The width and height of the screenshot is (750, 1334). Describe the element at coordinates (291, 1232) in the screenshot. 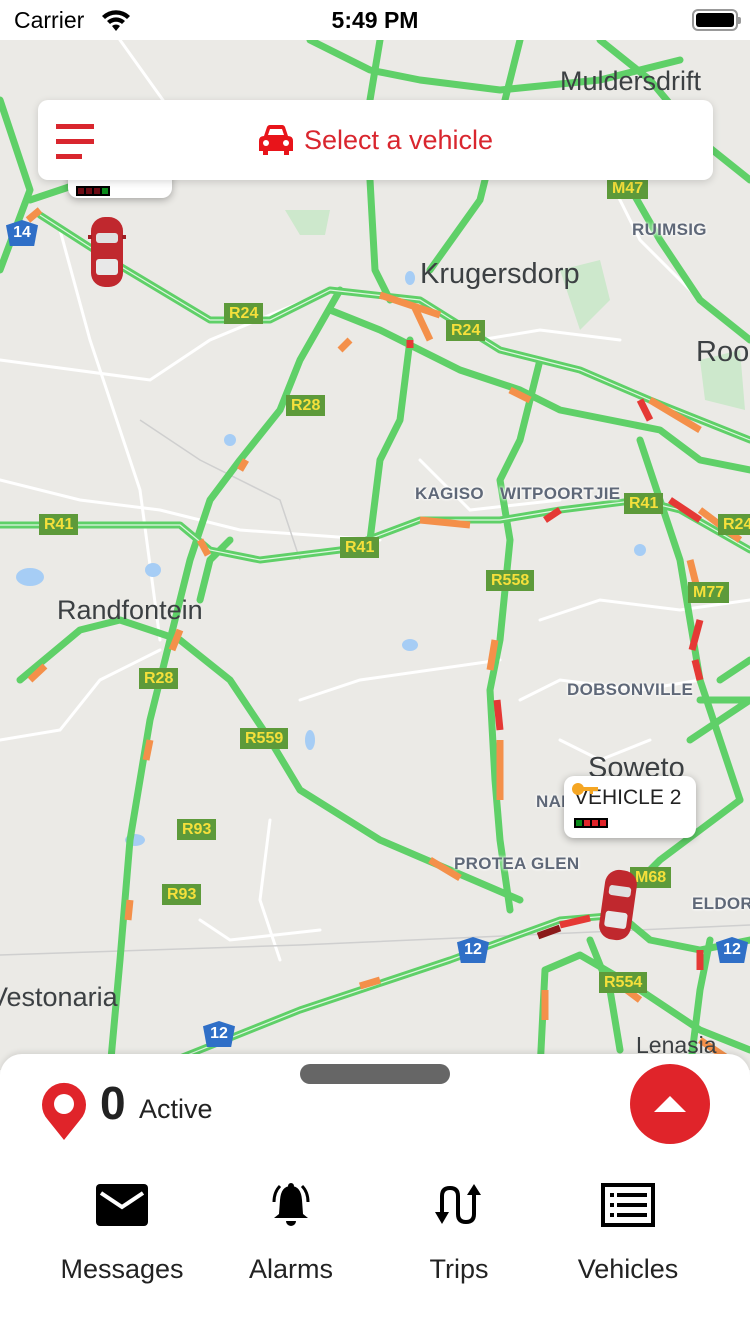

I see `nav-alarms: Alarms` at that location.